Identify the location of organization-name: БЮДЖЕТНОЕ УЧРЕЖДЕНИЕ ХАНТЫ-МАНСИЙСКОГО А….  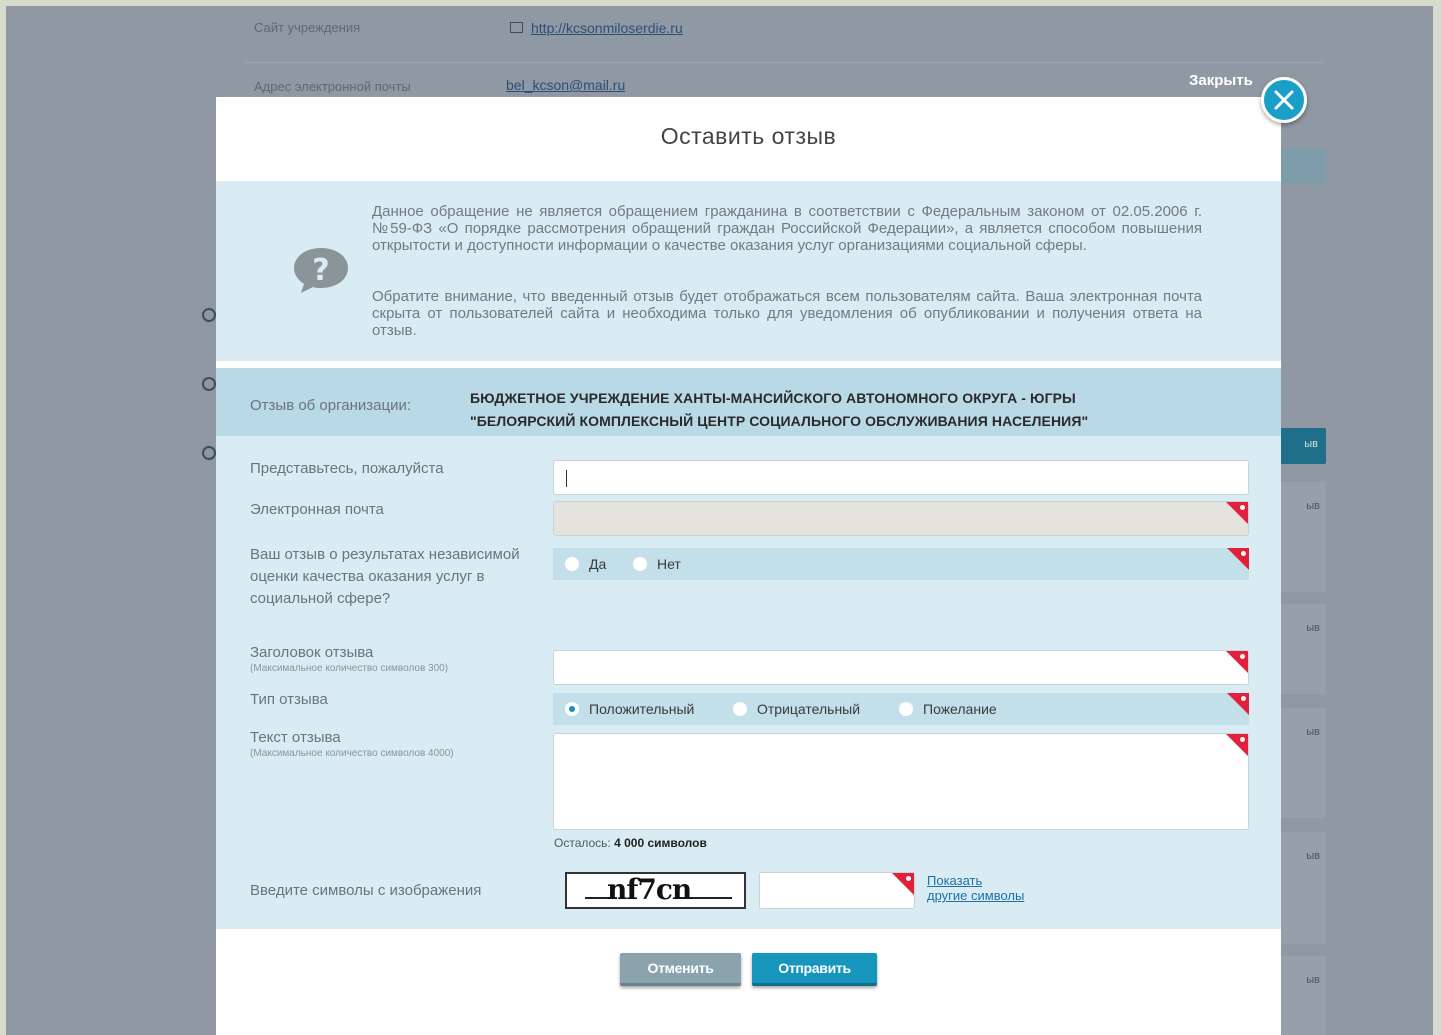
(779, 409).